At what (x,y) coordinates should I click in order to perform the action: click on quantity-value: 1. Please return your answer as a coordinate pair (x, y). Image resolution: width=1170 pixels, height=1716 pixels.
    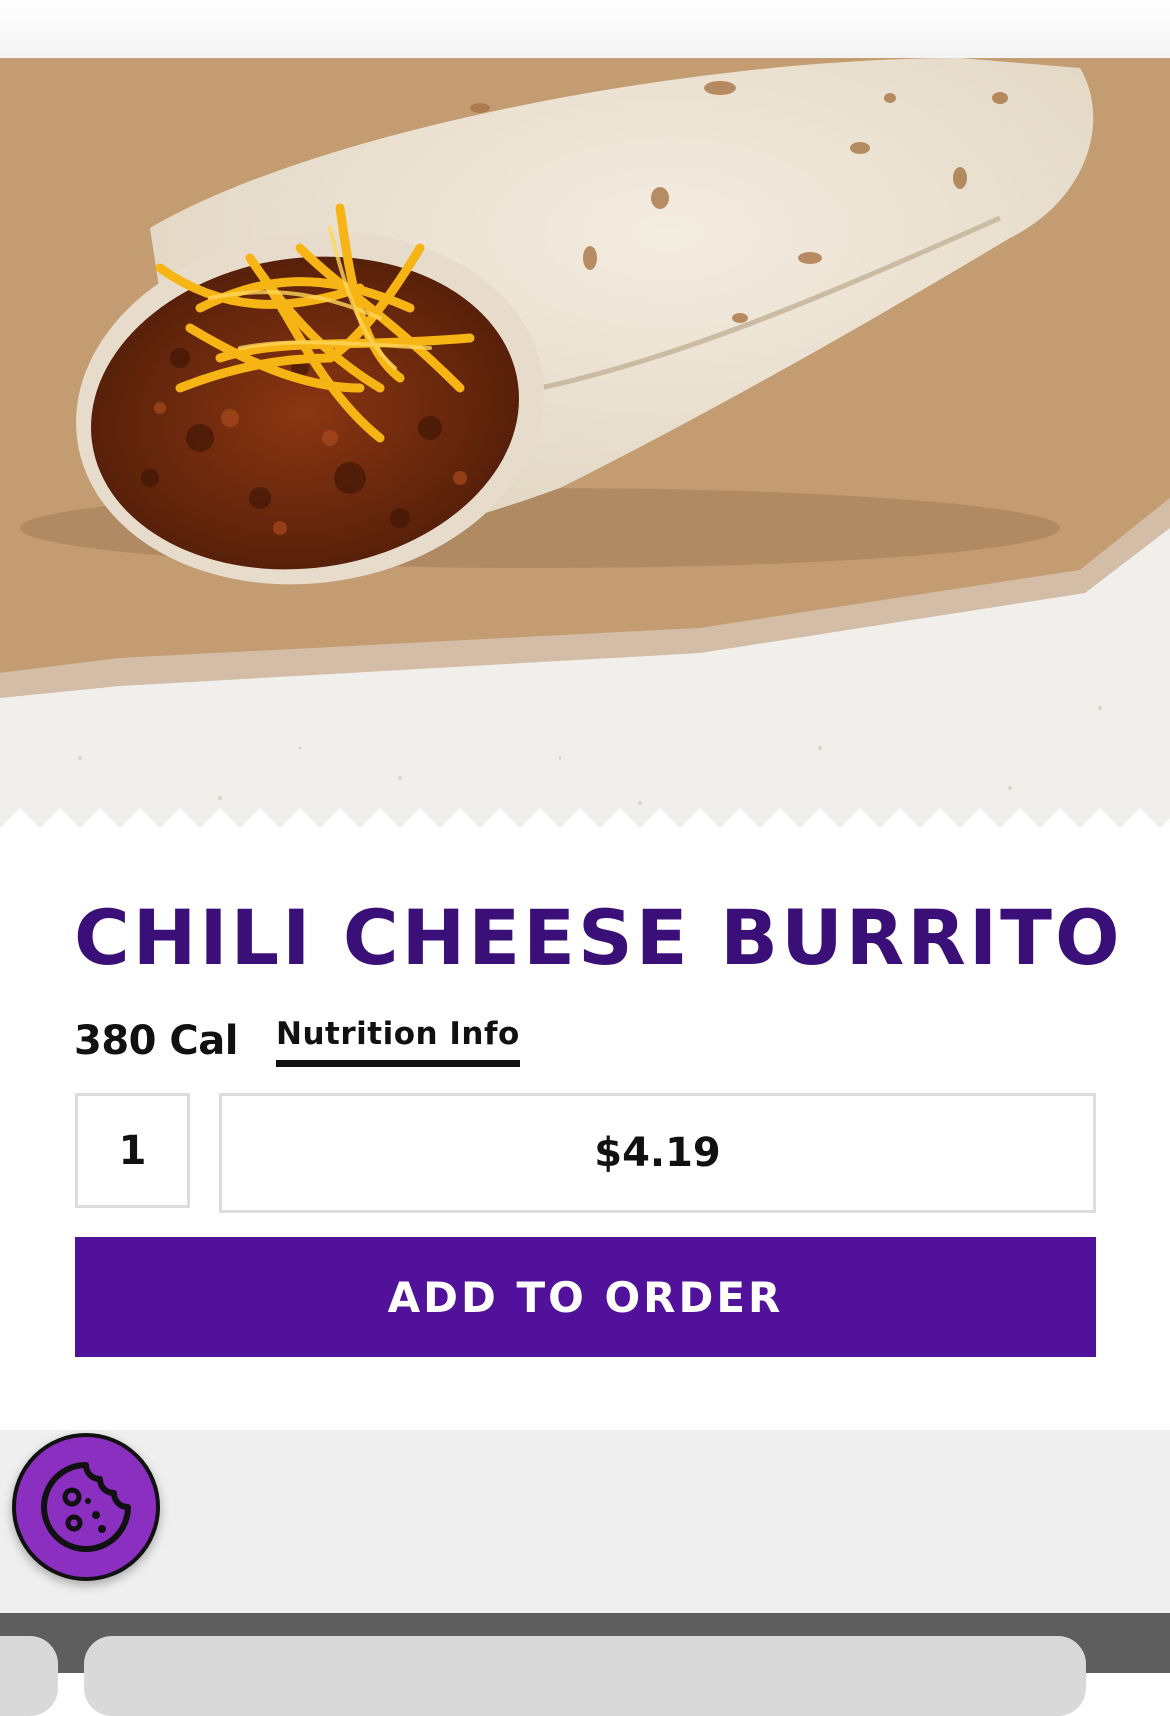
    Looking at the image, I should click on (132, 1150).